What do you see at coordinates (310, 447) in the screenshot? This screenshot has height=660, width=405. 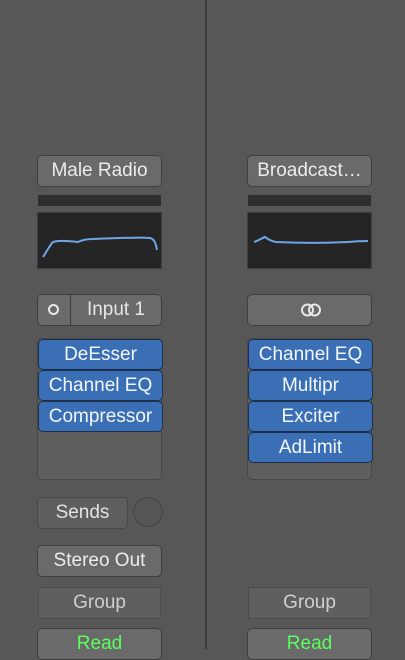 I see `plugin-slot-adaptive-limiter: AdLimit` at bounding box center [310, 447].